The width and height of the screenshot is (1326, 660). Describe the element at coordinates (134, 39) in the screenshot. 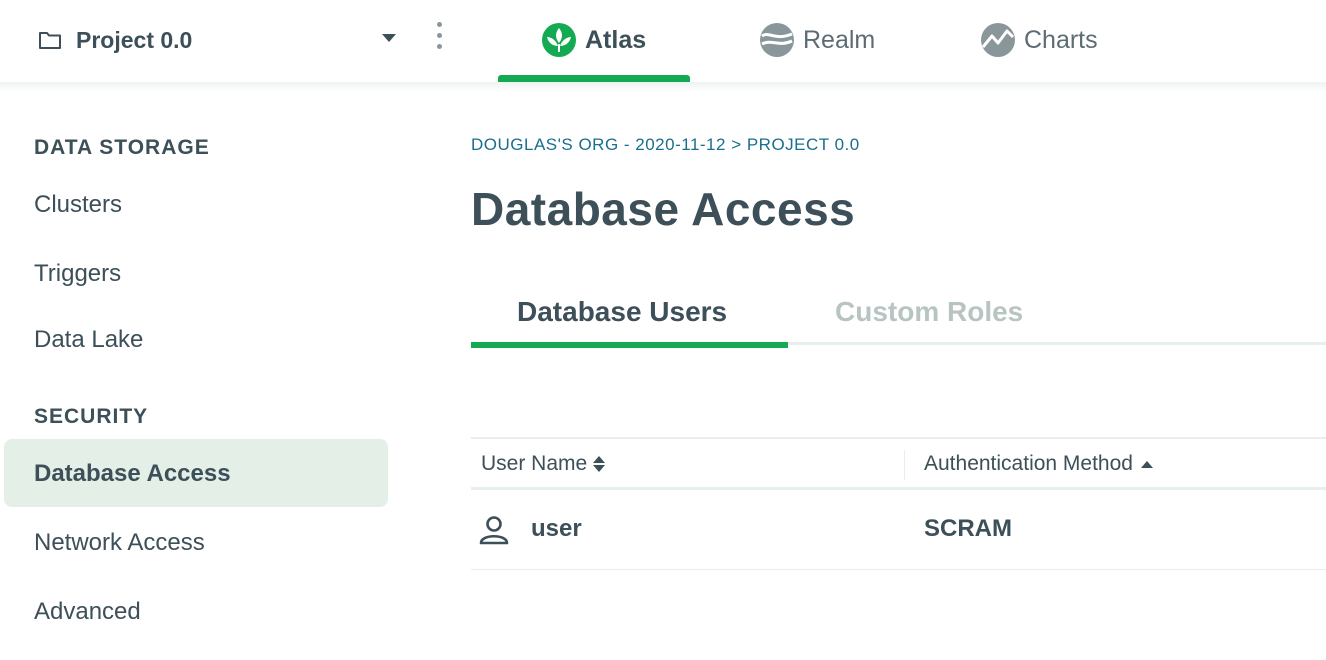

I see `project-name: Project 0.0` at that location.